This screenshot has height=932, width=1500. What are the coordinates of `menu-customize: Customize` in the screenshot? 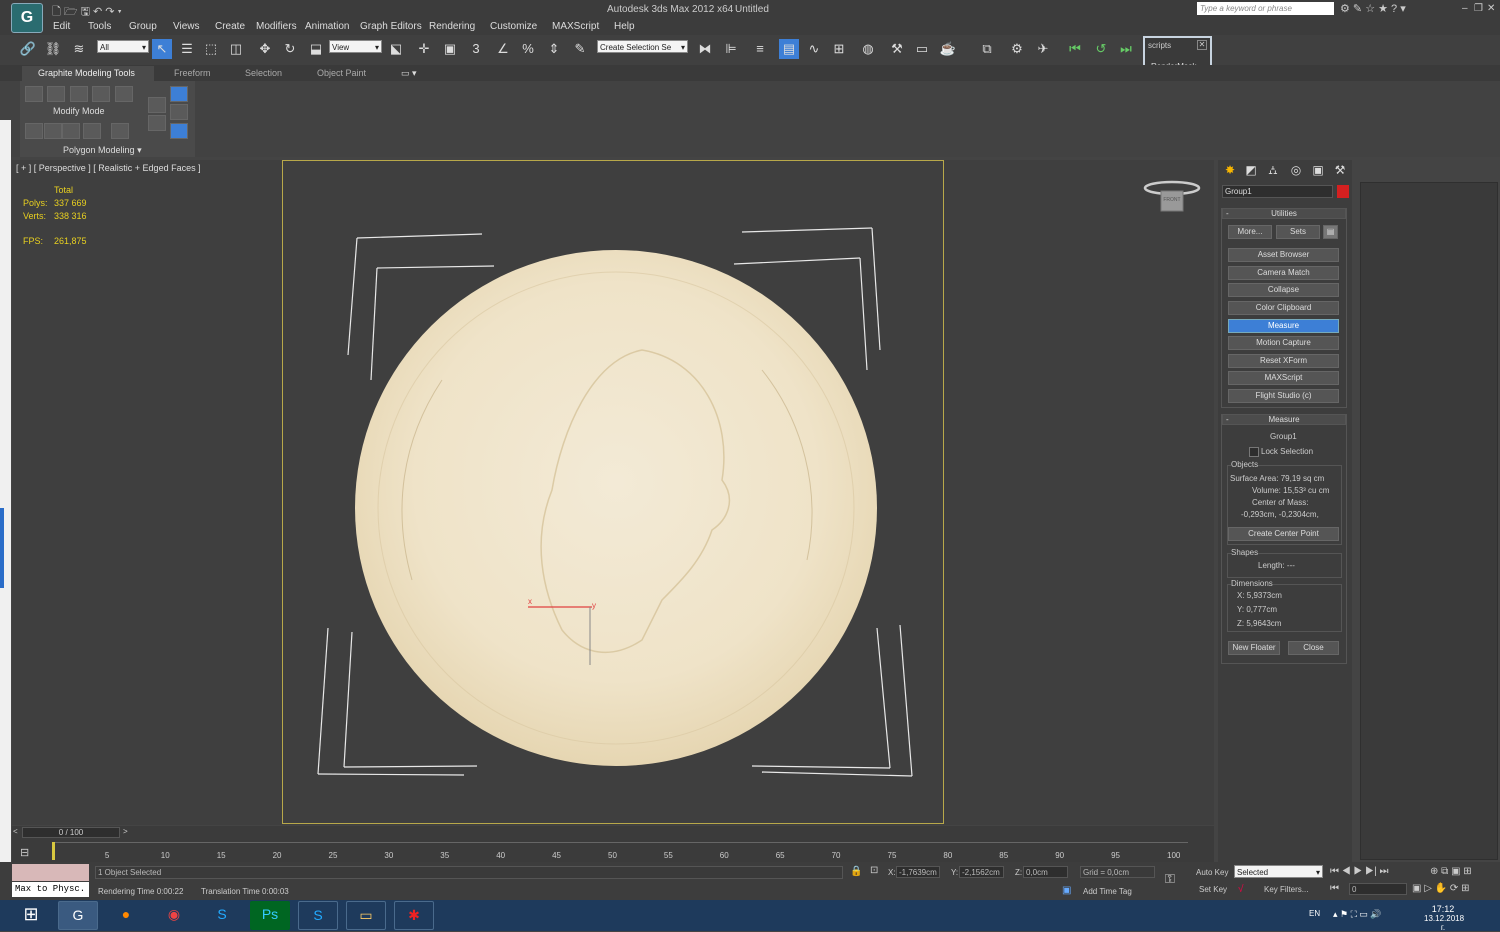 It's located at (513, 26).